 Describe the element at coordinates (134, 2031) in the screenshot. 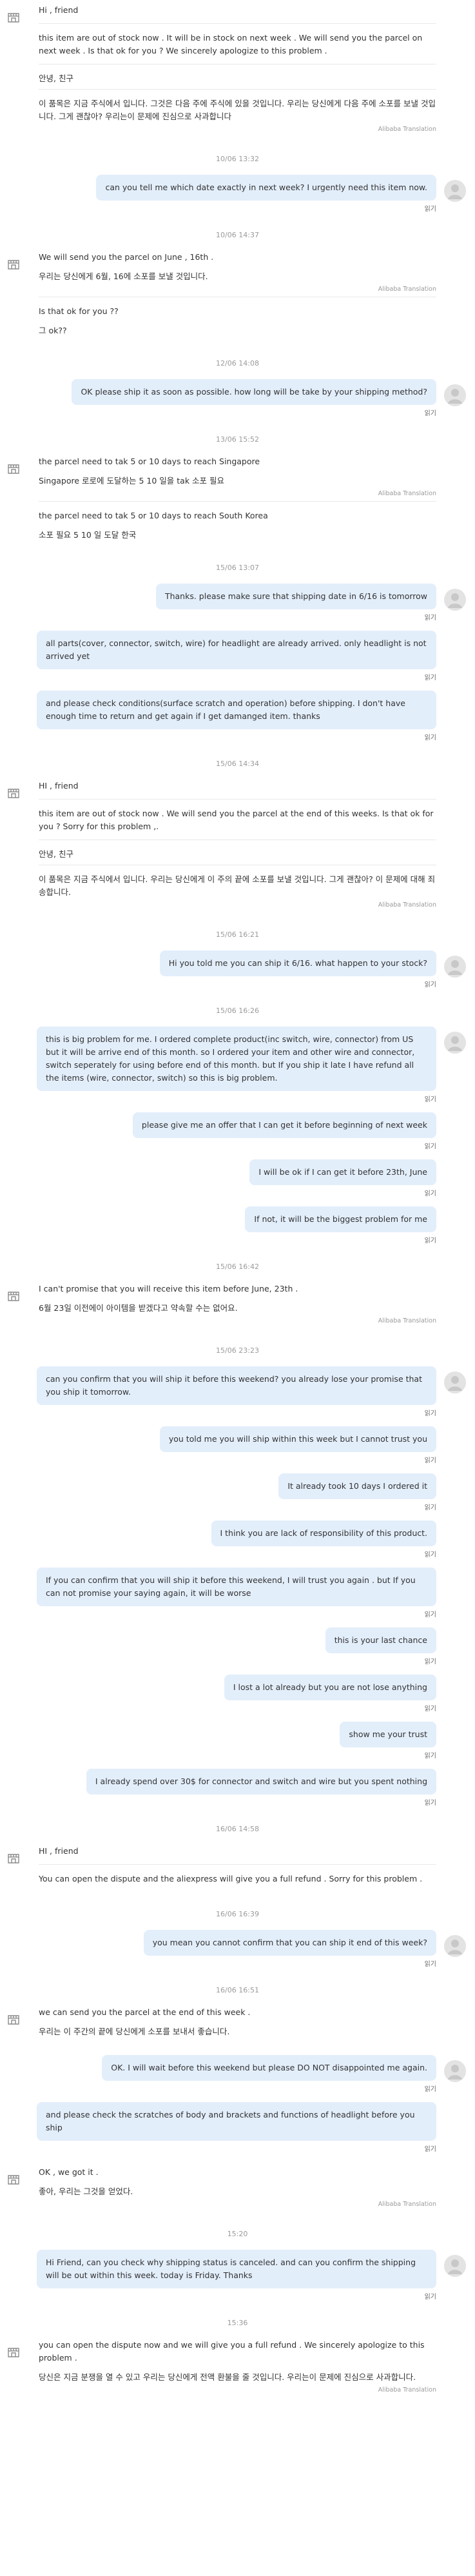

I see `message-text-korean: 우리는 이 주간의 끝에 당신에게 소포를 보내서 좋습니다.` at that location.